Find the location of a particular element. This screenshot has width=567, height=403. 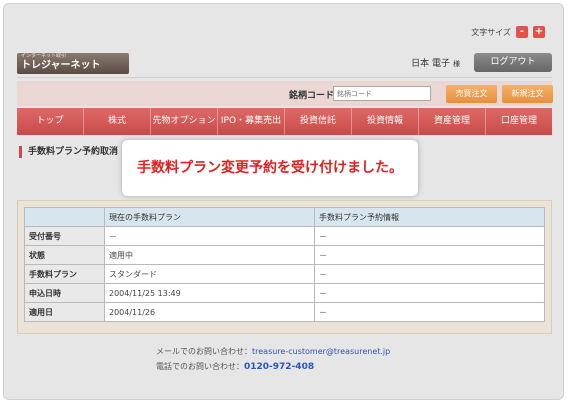

table-row: 手数料プラン スタンダード － is located at coordinates (284, 274).